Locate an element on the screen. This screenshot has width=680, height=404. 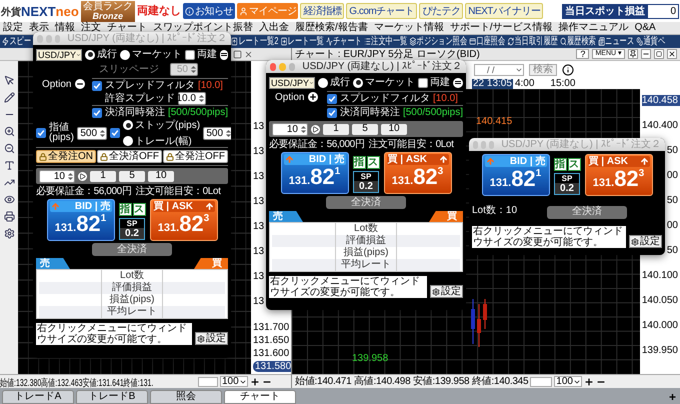
spread-box: SP 0.2 is located at coordinates (132, 229).